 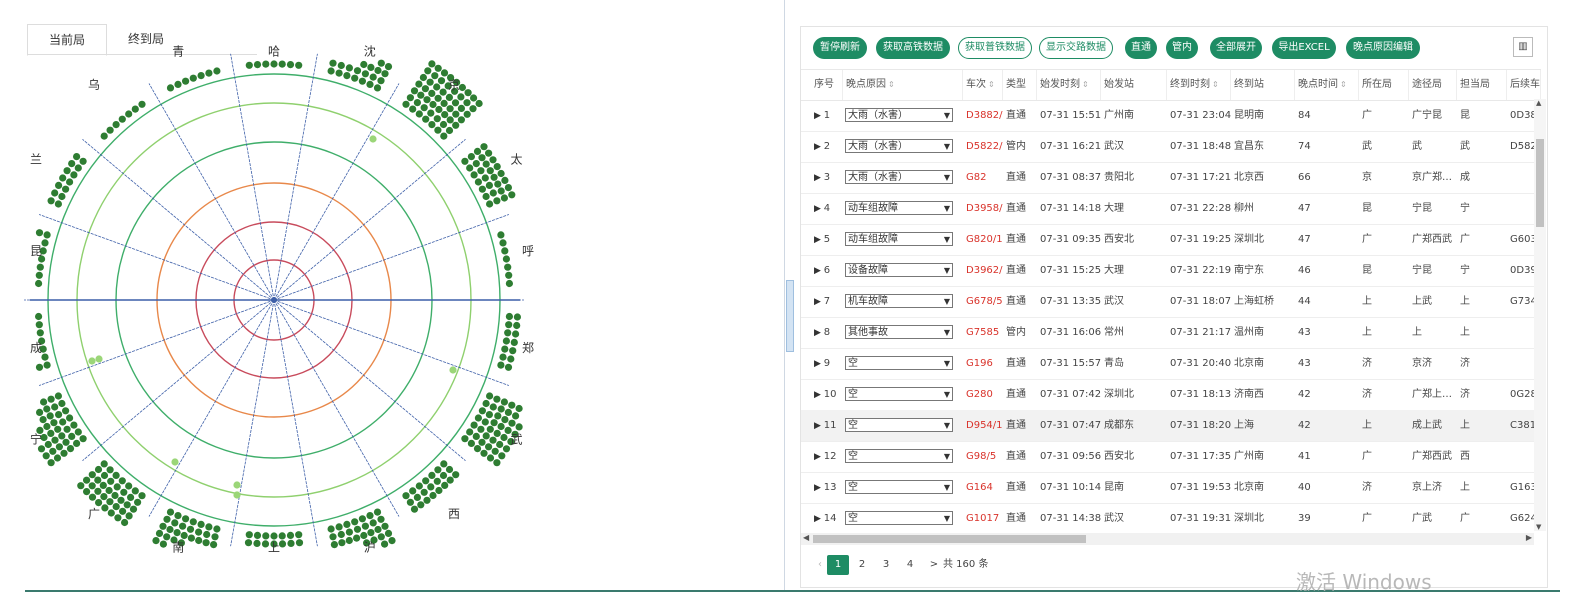 What do you see at coordinates (995, 48) in the screenshot?
I see `get-normal-data-button: 获取普铁数据` at bounding box center [995, 48].